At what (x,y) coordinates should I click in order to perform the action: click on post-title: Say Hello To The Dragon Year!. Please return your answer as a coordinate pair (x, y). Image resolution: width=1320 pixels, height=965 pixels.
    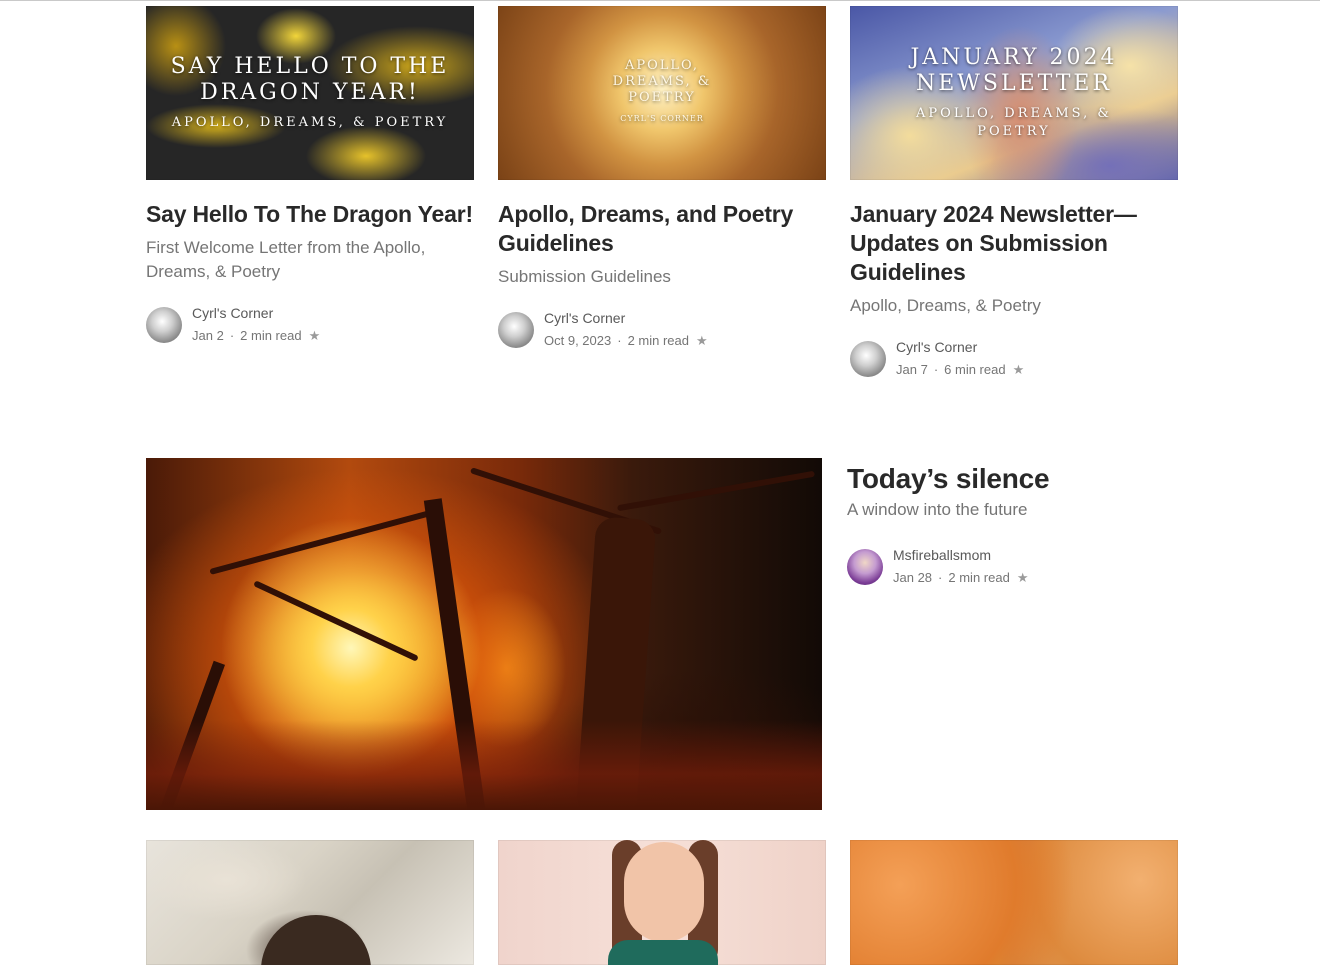
    Looking at the image, I should click on (310, 214).